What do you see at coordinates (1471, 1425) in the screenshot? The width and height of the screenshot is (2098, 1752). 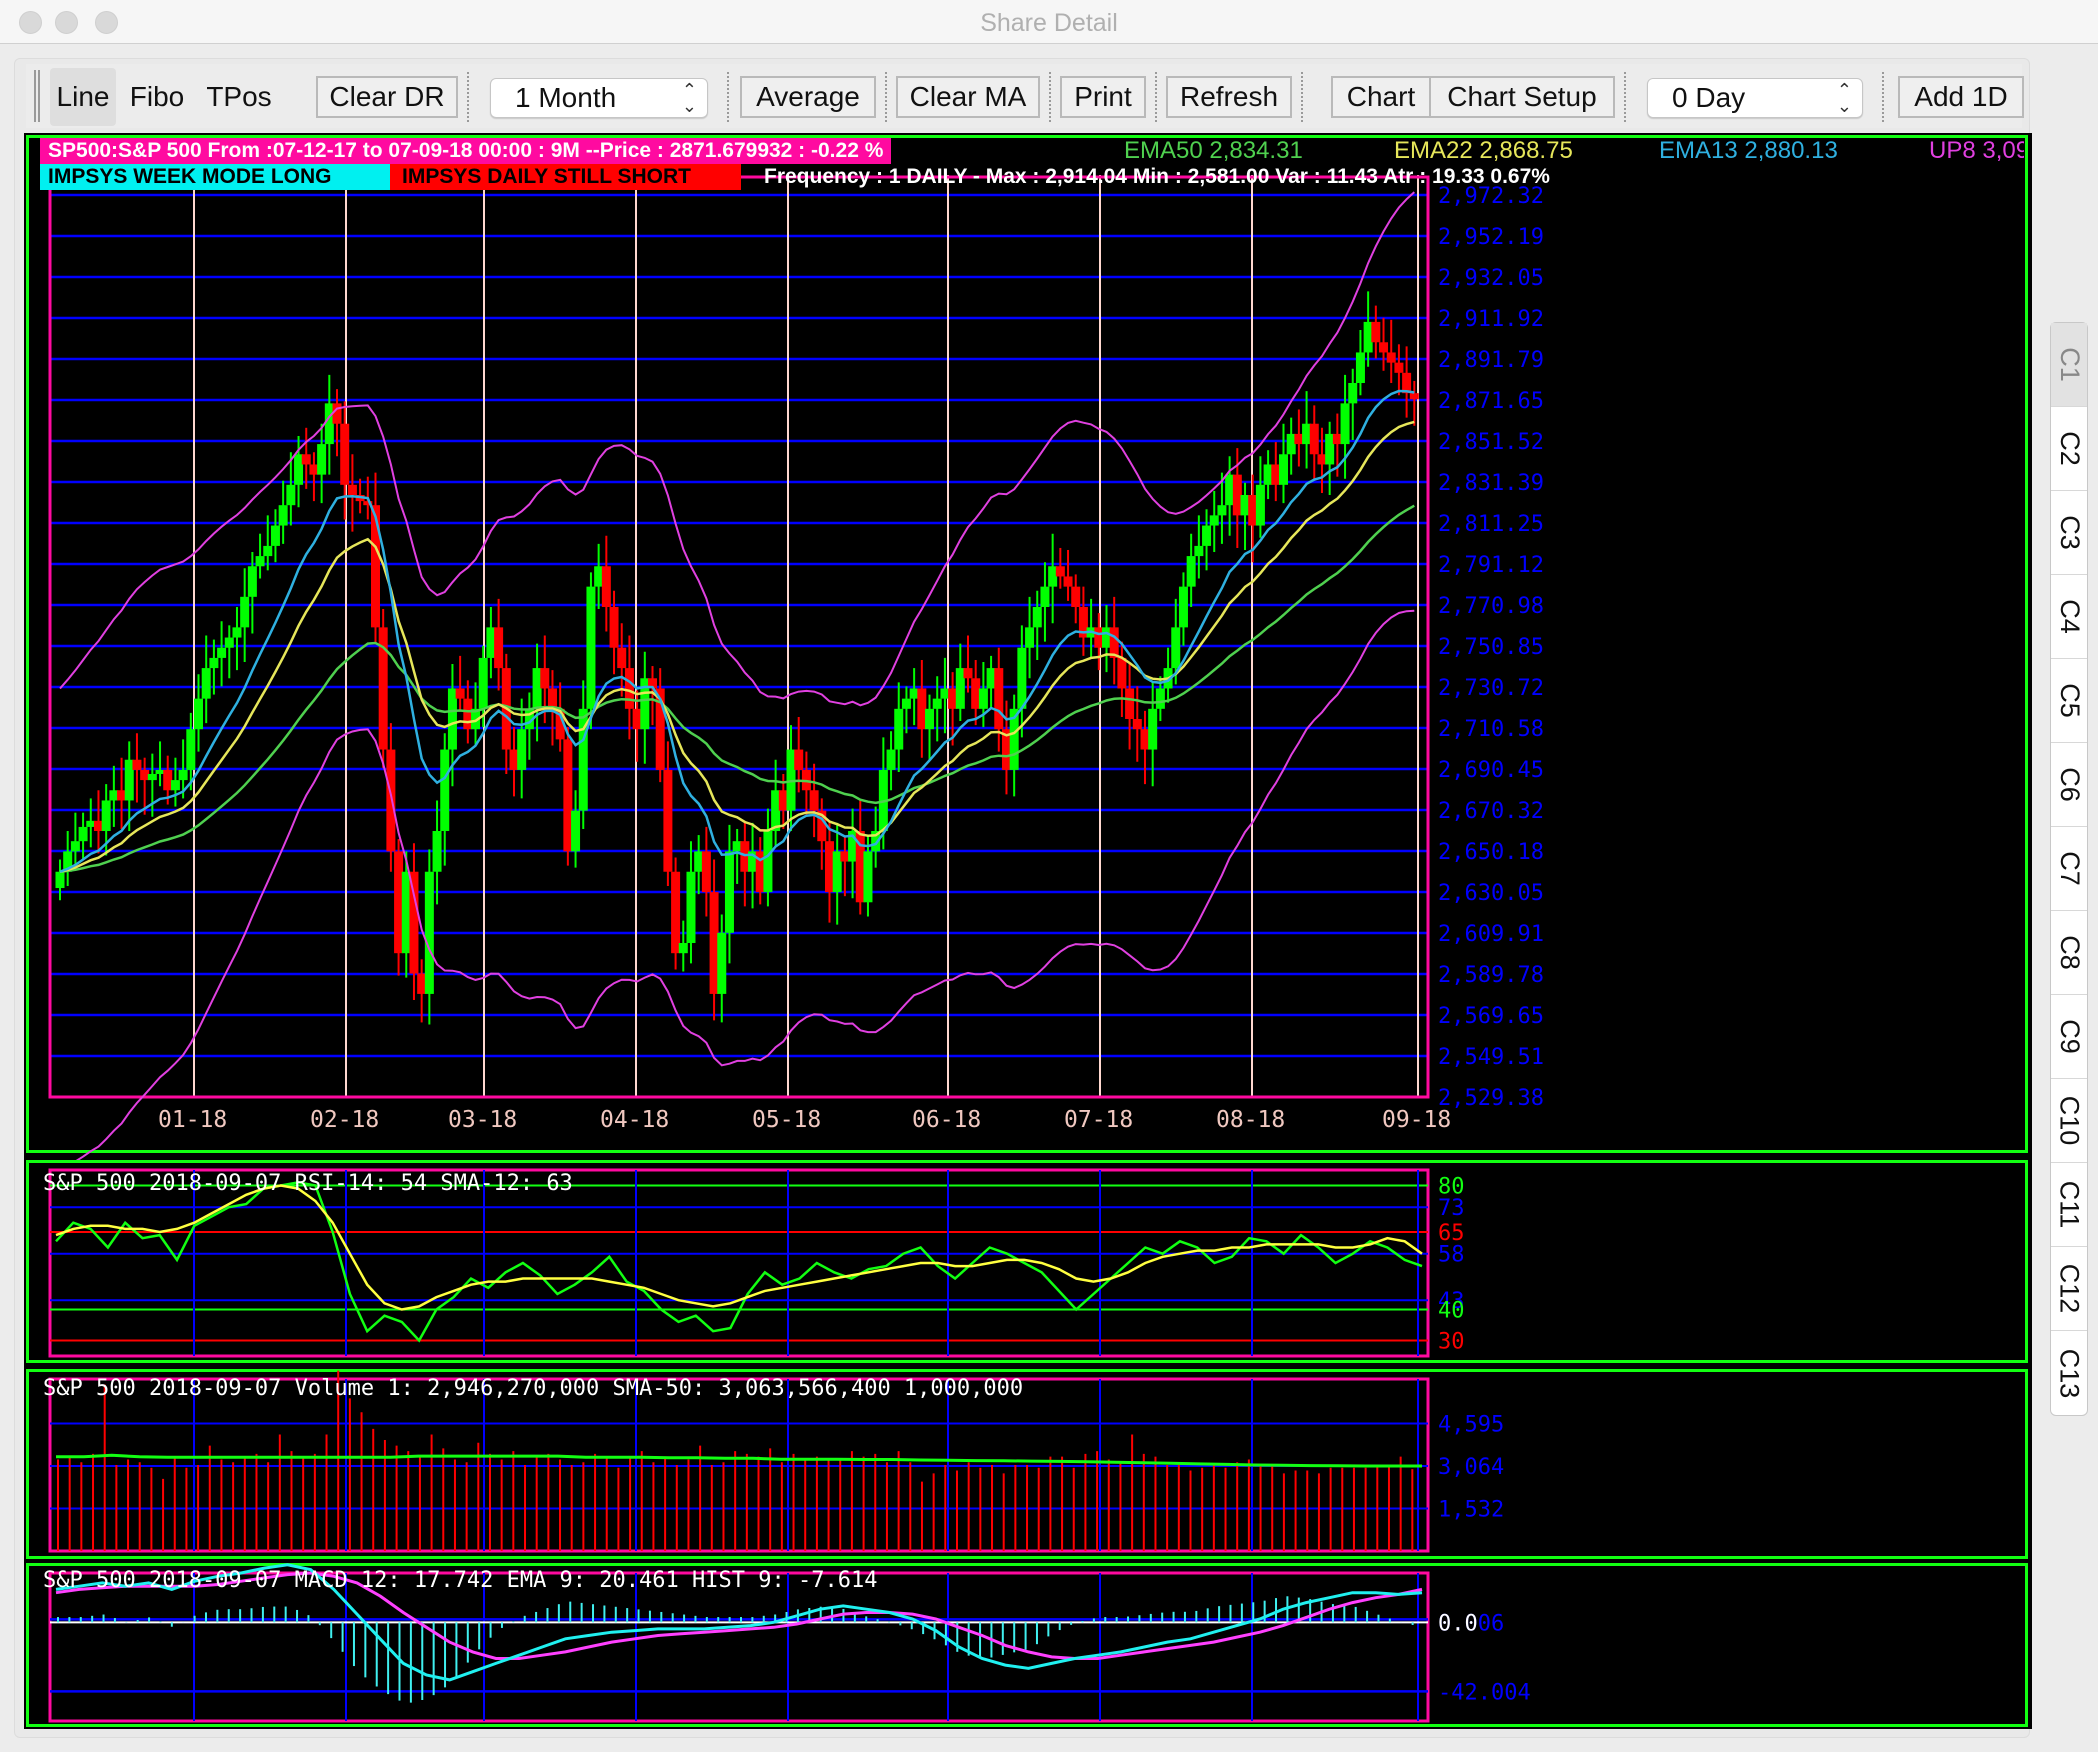 I see `volume-y-tick-label: 4,595` at bounding box center [1471, 1425].